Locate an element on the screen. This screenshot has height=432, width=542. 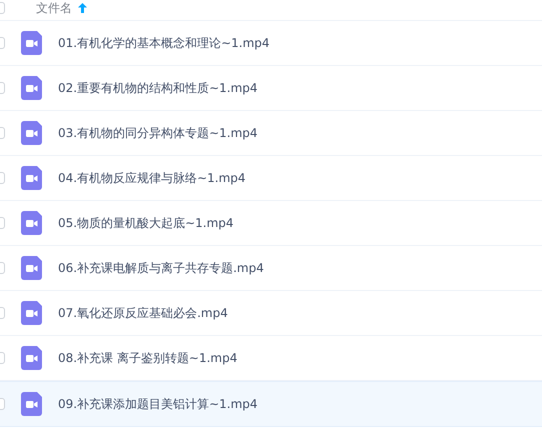
file-name: 07.氧化还原反应基础必会.mp4 is located at coordinates (143, 313).